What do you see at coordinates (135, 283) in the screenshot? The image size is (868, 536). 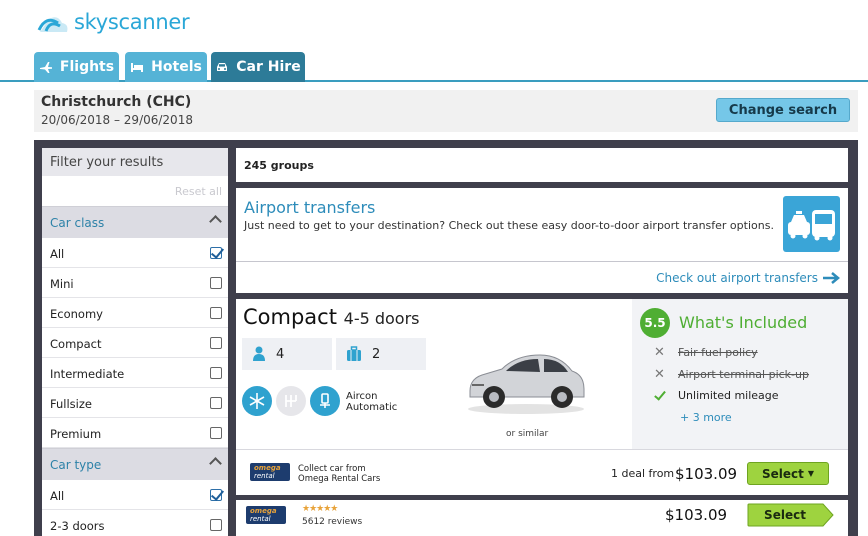 I see `filter-option-mini: Mini` at bounding box center [135, 283].